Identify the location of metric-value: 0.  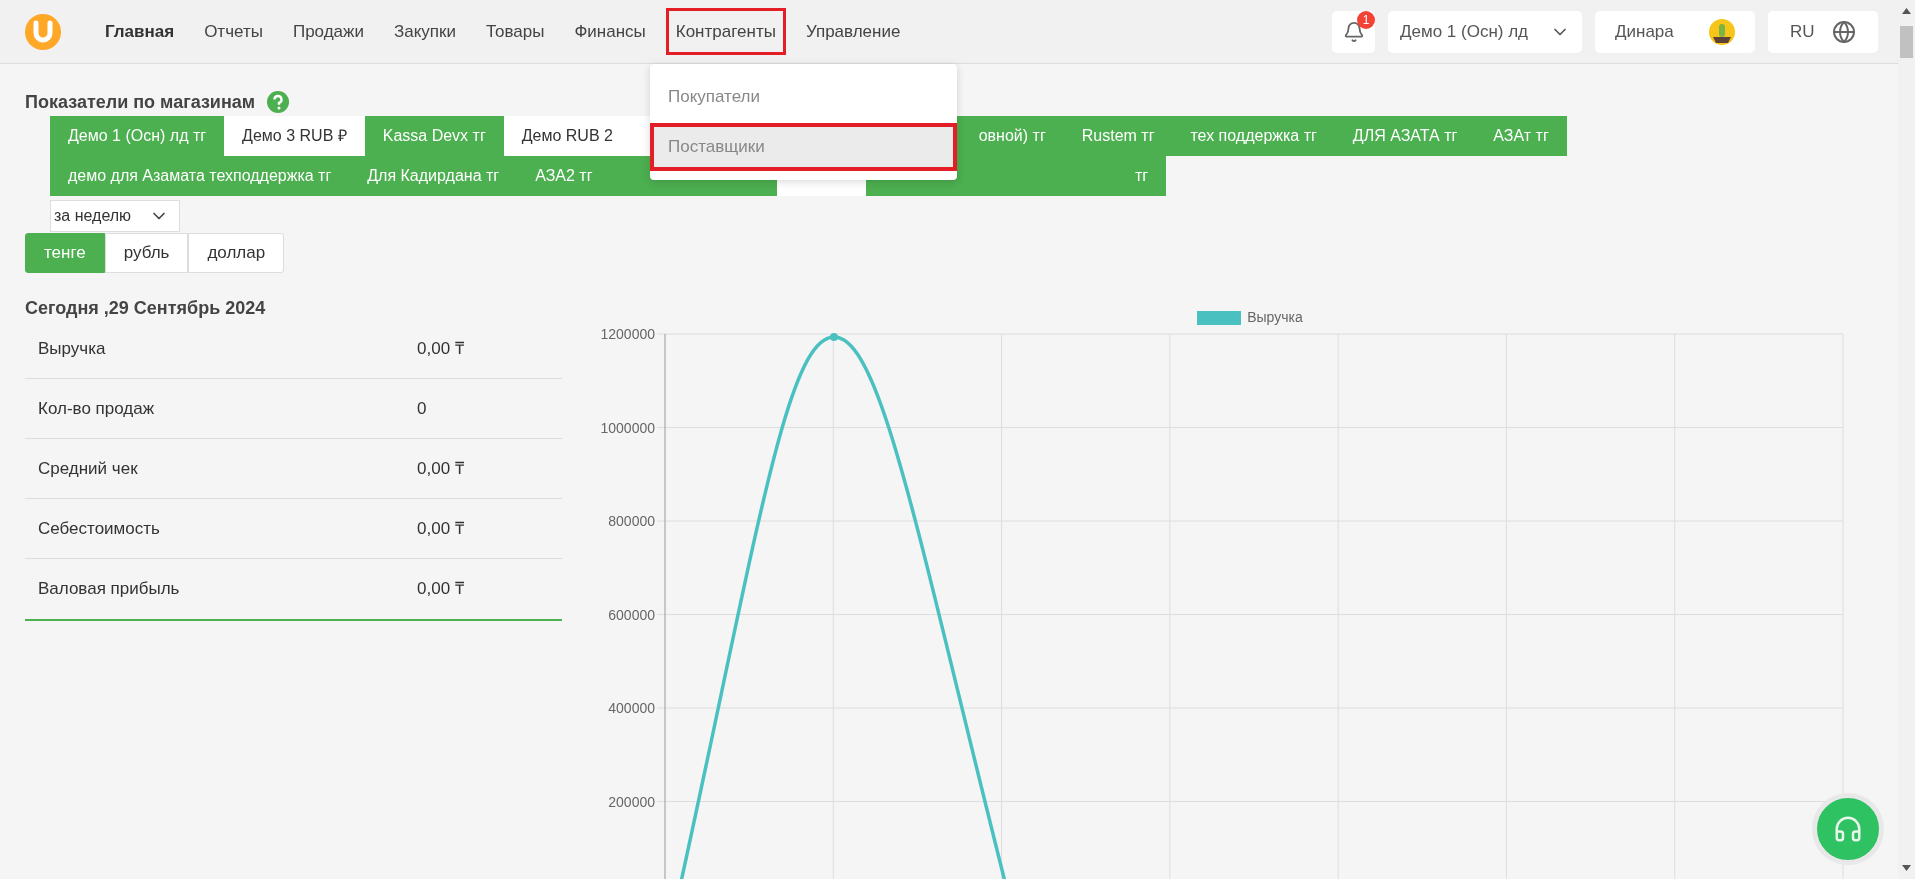
(422, 408).